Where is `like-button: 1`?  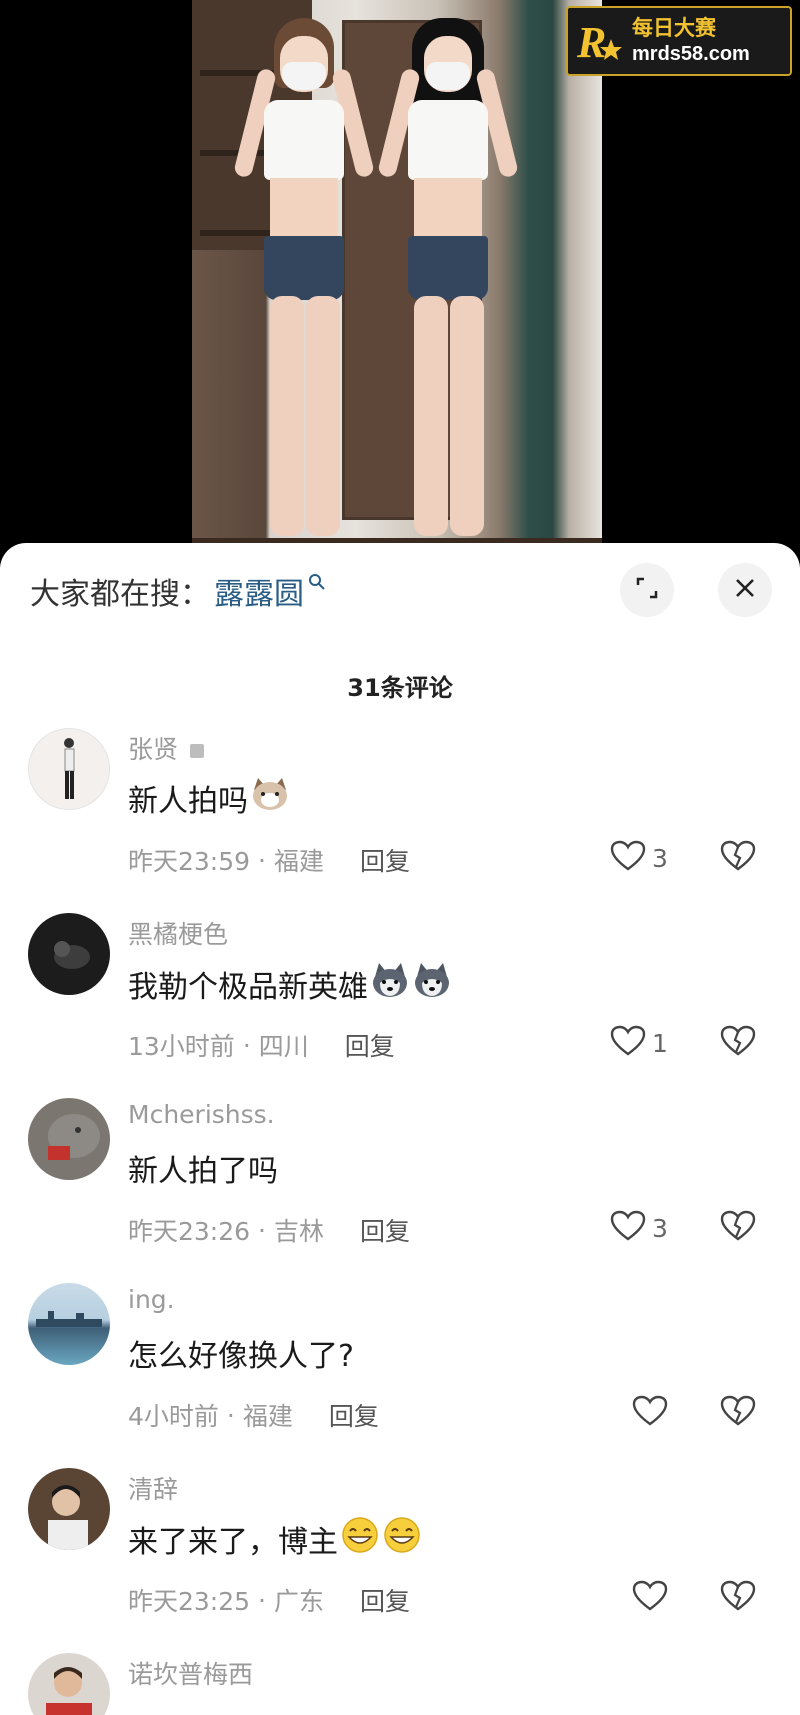
like-button: 1 is located at coordinates (639, 1043).